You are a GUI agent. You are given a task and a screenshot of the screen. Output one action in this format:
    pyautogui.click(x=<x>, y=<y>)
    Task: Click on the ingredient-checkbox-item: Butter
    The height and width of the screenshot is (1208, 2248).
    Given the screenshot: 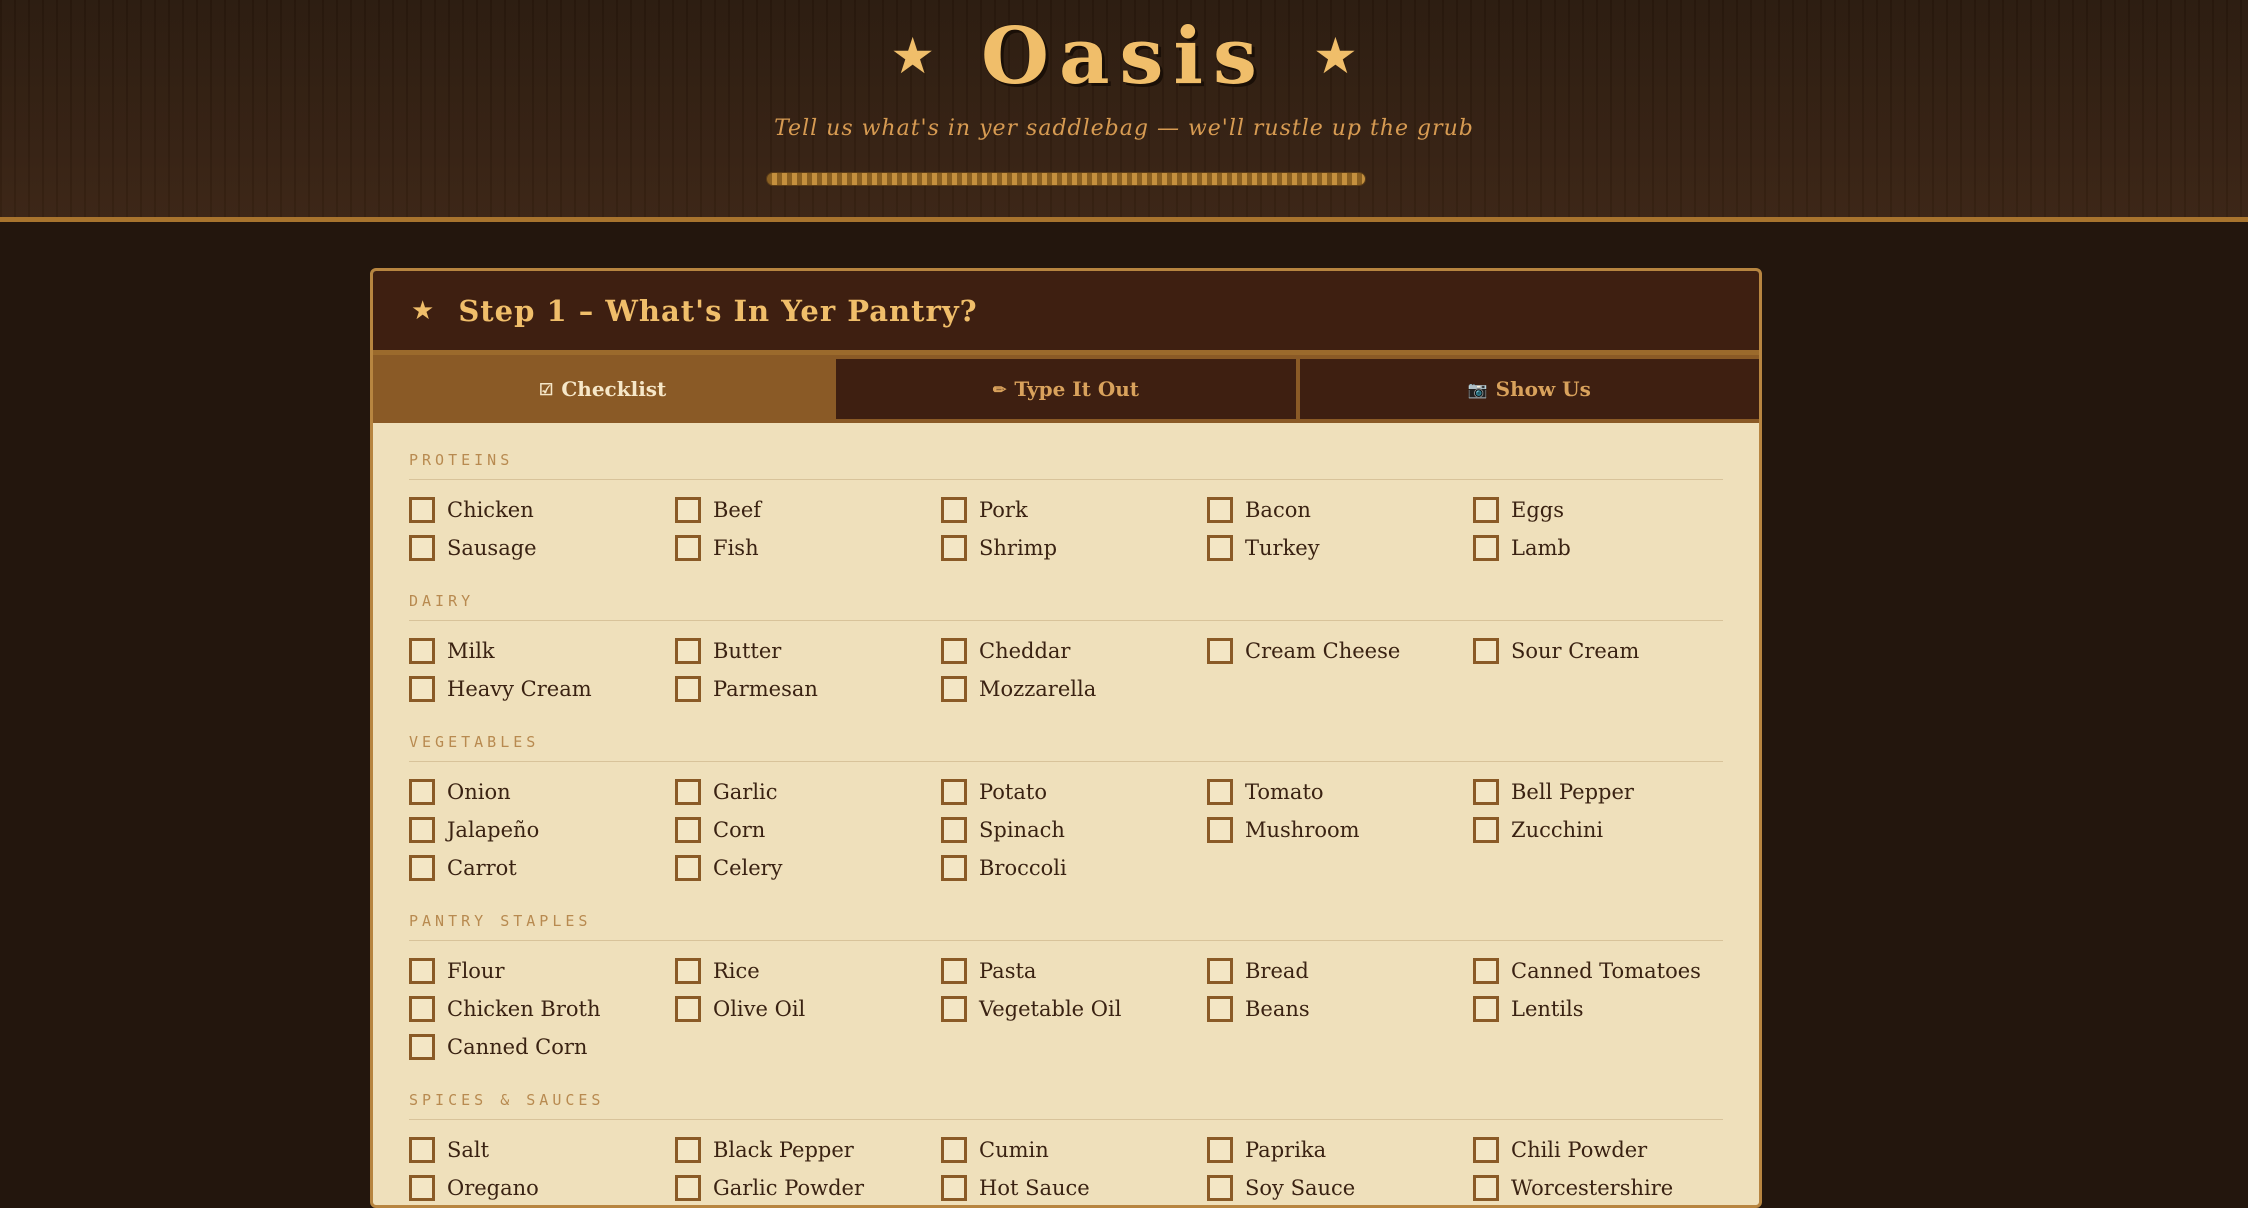 What is the action you would take?
    pyautogui.click(x=808, y=651)
    